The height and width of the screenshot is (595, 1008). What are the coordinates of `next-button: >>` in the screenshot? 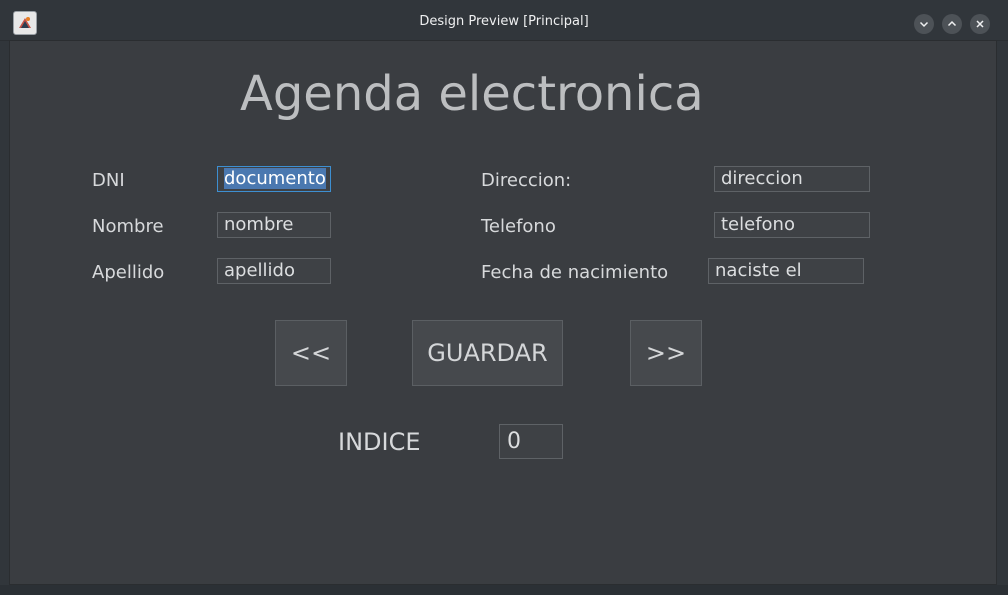 It's located at (666, 353).